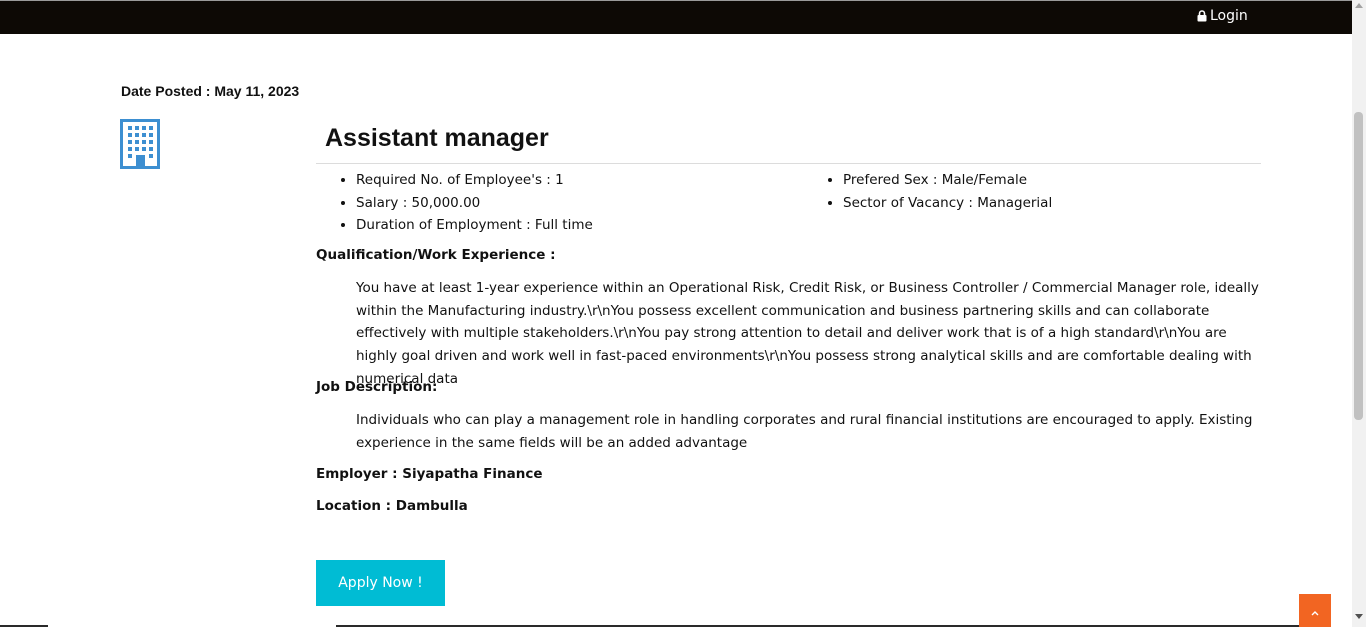 This screenshot has width=1366, height=627. What do you see at coordinates (947, 203) in the screenshot?
I see `list-item: Sector of Vacancy : Managerial` at bounding box center [947, 203].